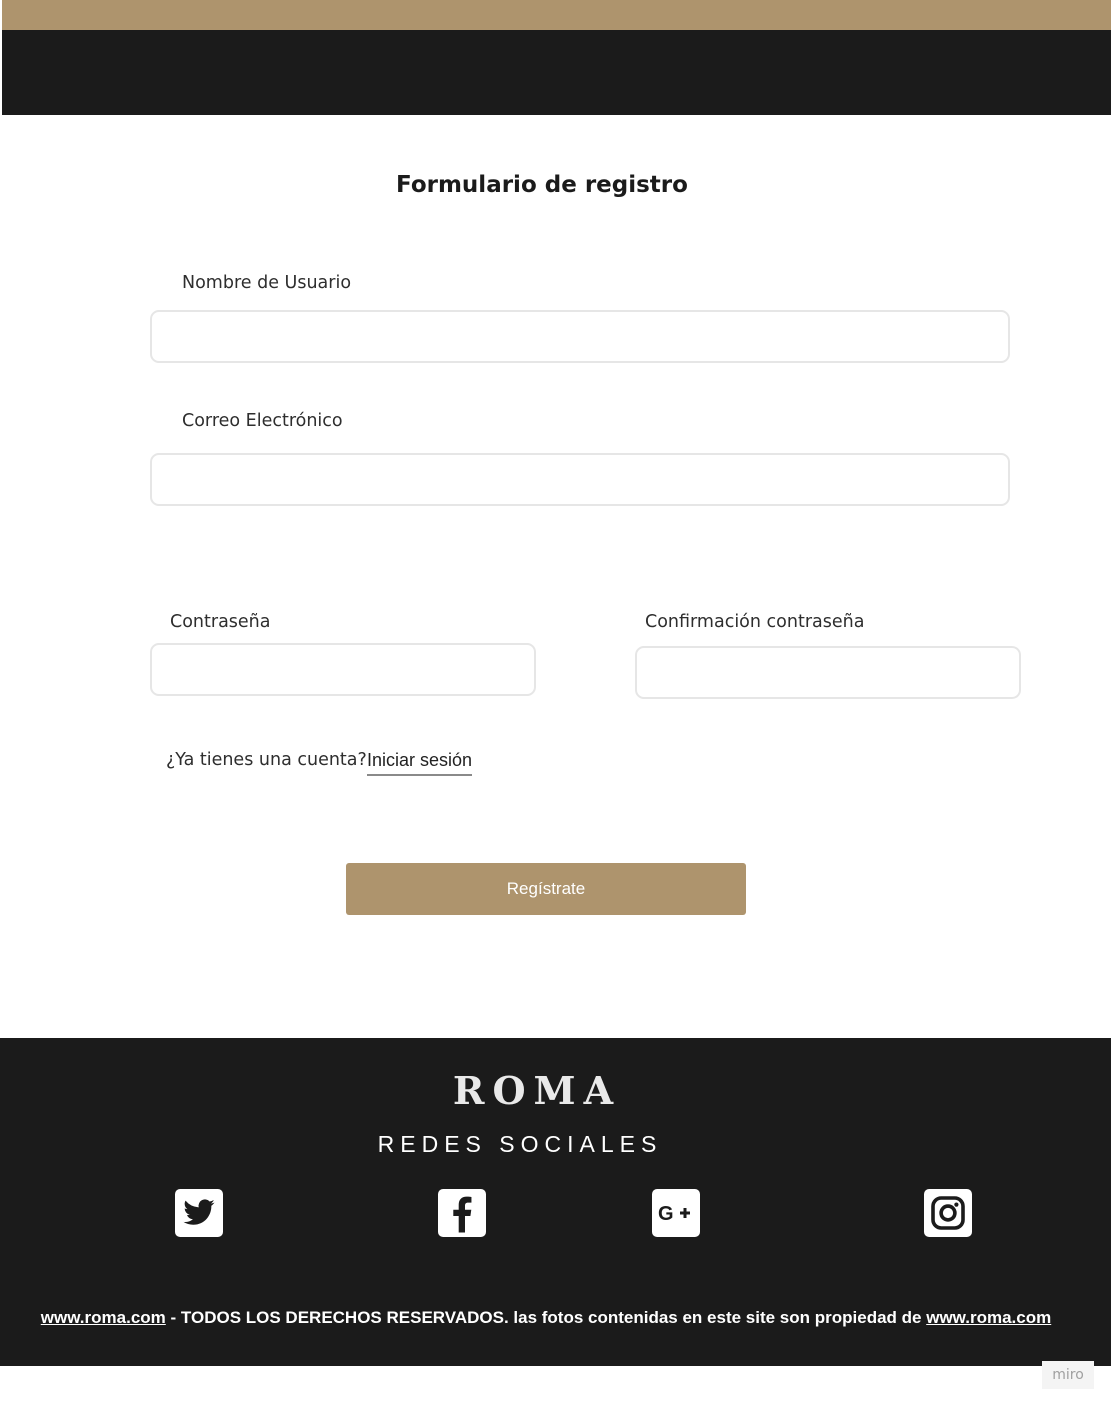 The width and height of the screenshot is (1111, 1406). I want to click on google-plus-glyph: G, so click(674, 1214).